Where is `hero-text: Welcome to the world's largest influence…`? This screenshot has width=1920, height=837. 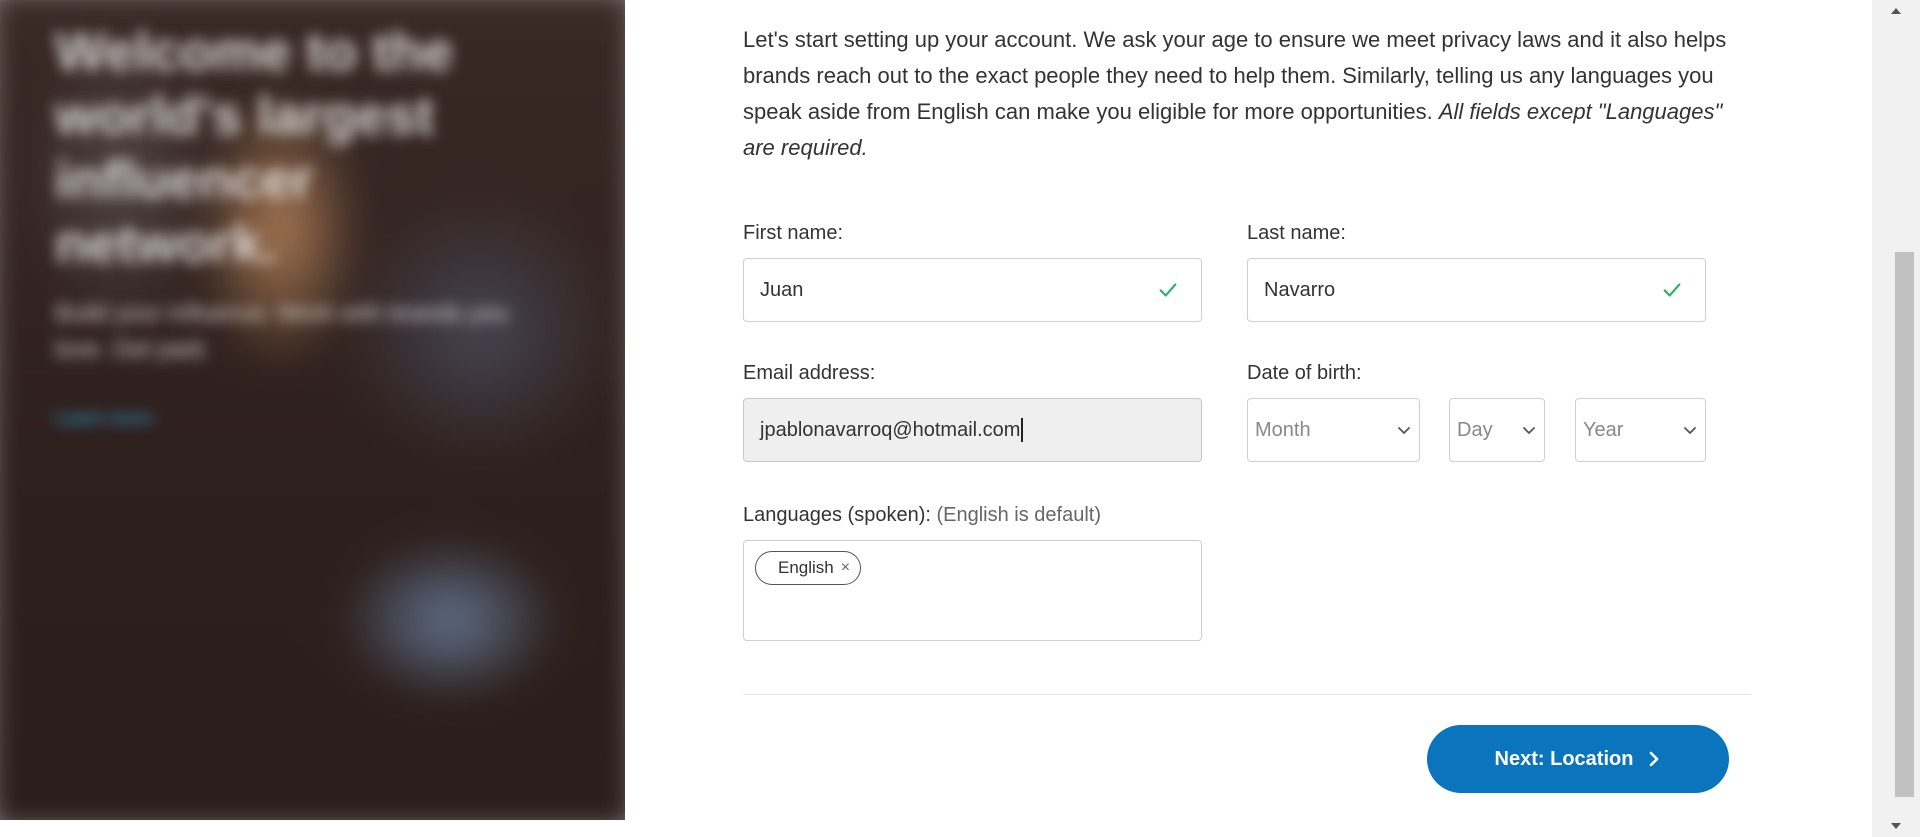
hero-text: Welcome to the world's largest influence… is located at coordinates (295, 224).